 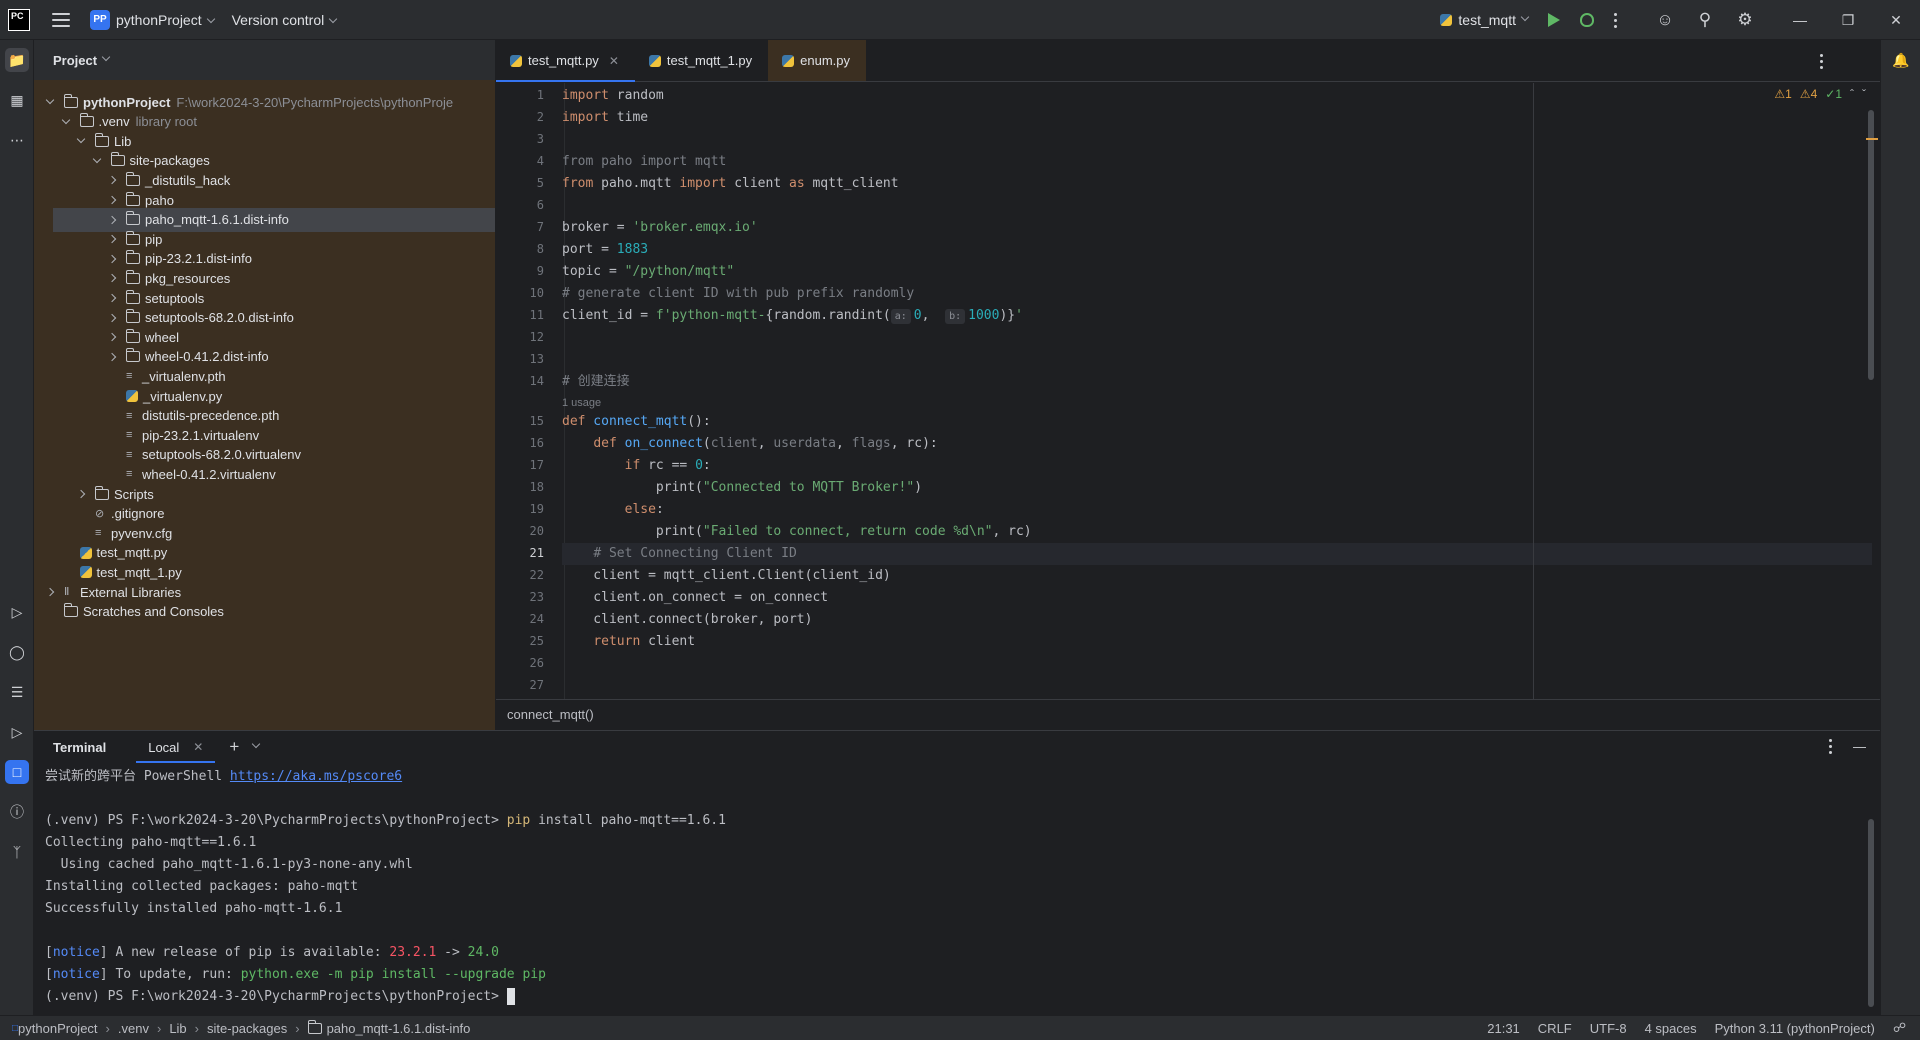 What do you see at coordinates (17, 100) in the screenshot?
I see `structure-tool-icon: ▦` at bounding box center [17, 100].